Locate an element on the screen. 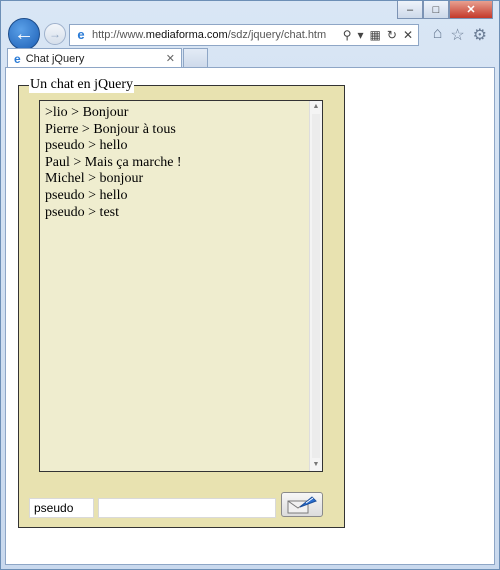  pseudo-input is located at coordinates (61, 508).